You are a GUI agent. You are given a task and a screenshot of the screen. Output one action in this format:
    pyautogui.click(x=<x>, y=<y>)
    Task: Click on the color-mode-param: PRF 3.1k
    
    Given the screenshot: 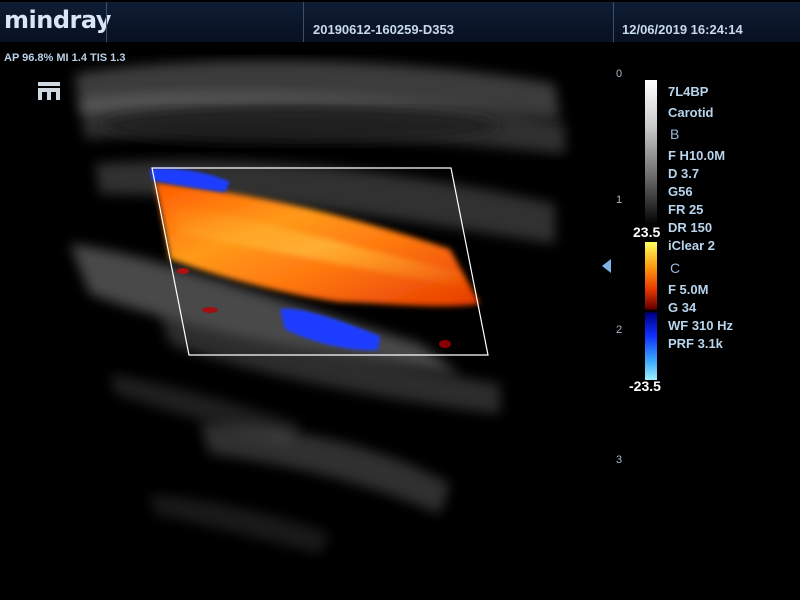 What is the action you would take?
    pyautogui.click(x=695, y=343)
    